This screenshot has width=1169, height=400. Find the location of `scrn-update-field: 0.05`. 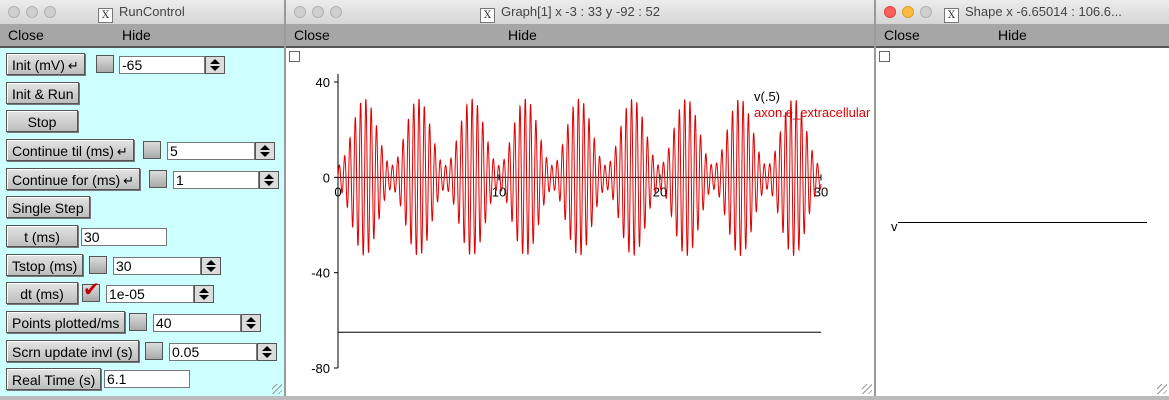

scrn-update-field: 0.05 is located at coordinates (213, 352).